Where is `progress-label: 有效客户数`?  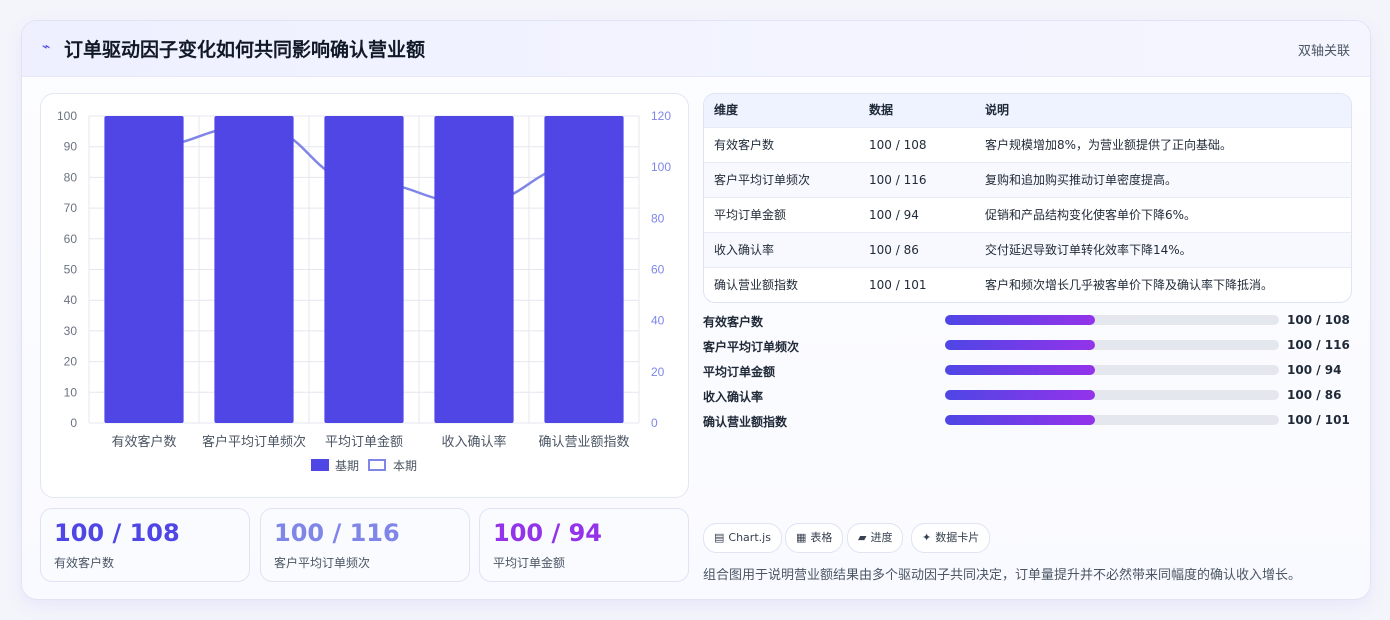 progress-label: 有效客户数 is located at coordinates (733, 322).